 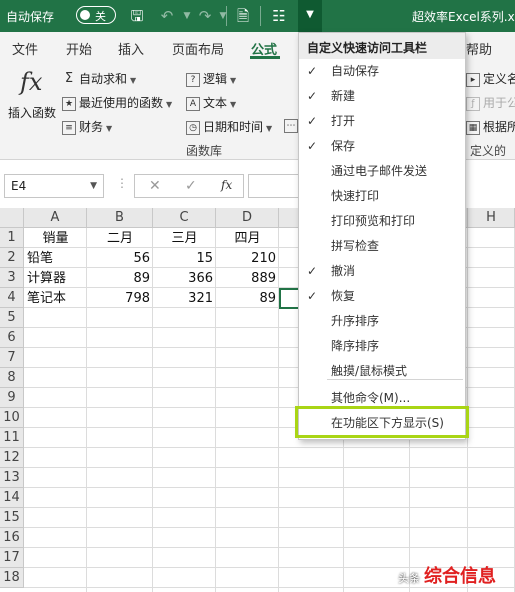 I want to click on undo-icon: ↶, so click(x=167, y=16).